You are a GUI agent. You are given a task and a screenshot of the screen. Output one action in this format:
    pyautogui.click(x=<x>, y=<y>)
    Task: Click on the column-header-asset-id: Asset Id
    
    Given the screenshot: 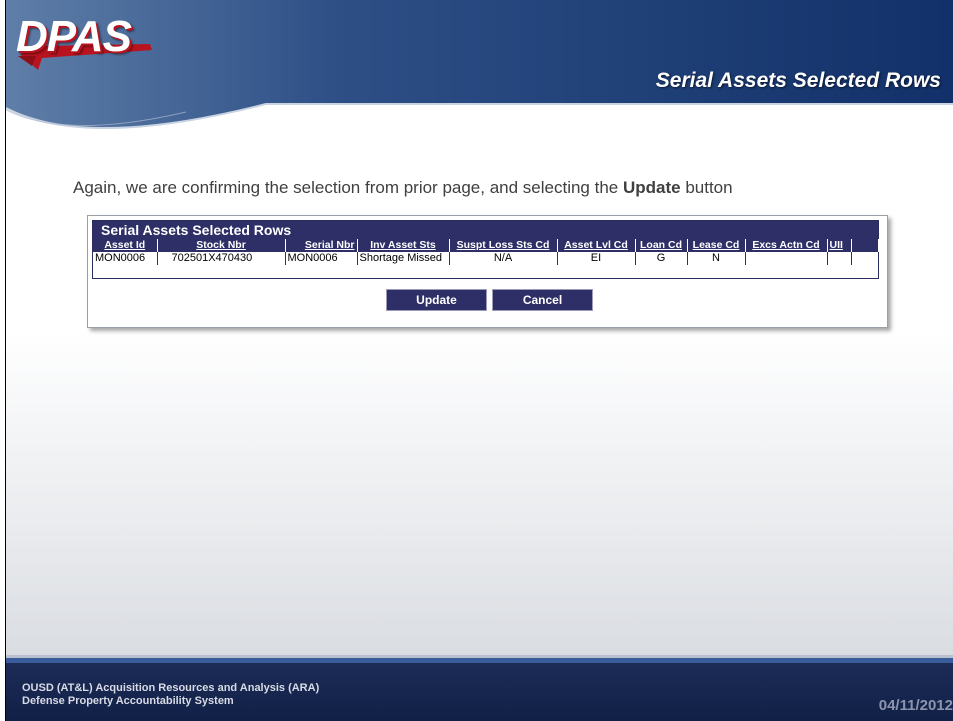 What is the action you would take?
    pyautogui.click(x=125, y=245)
    